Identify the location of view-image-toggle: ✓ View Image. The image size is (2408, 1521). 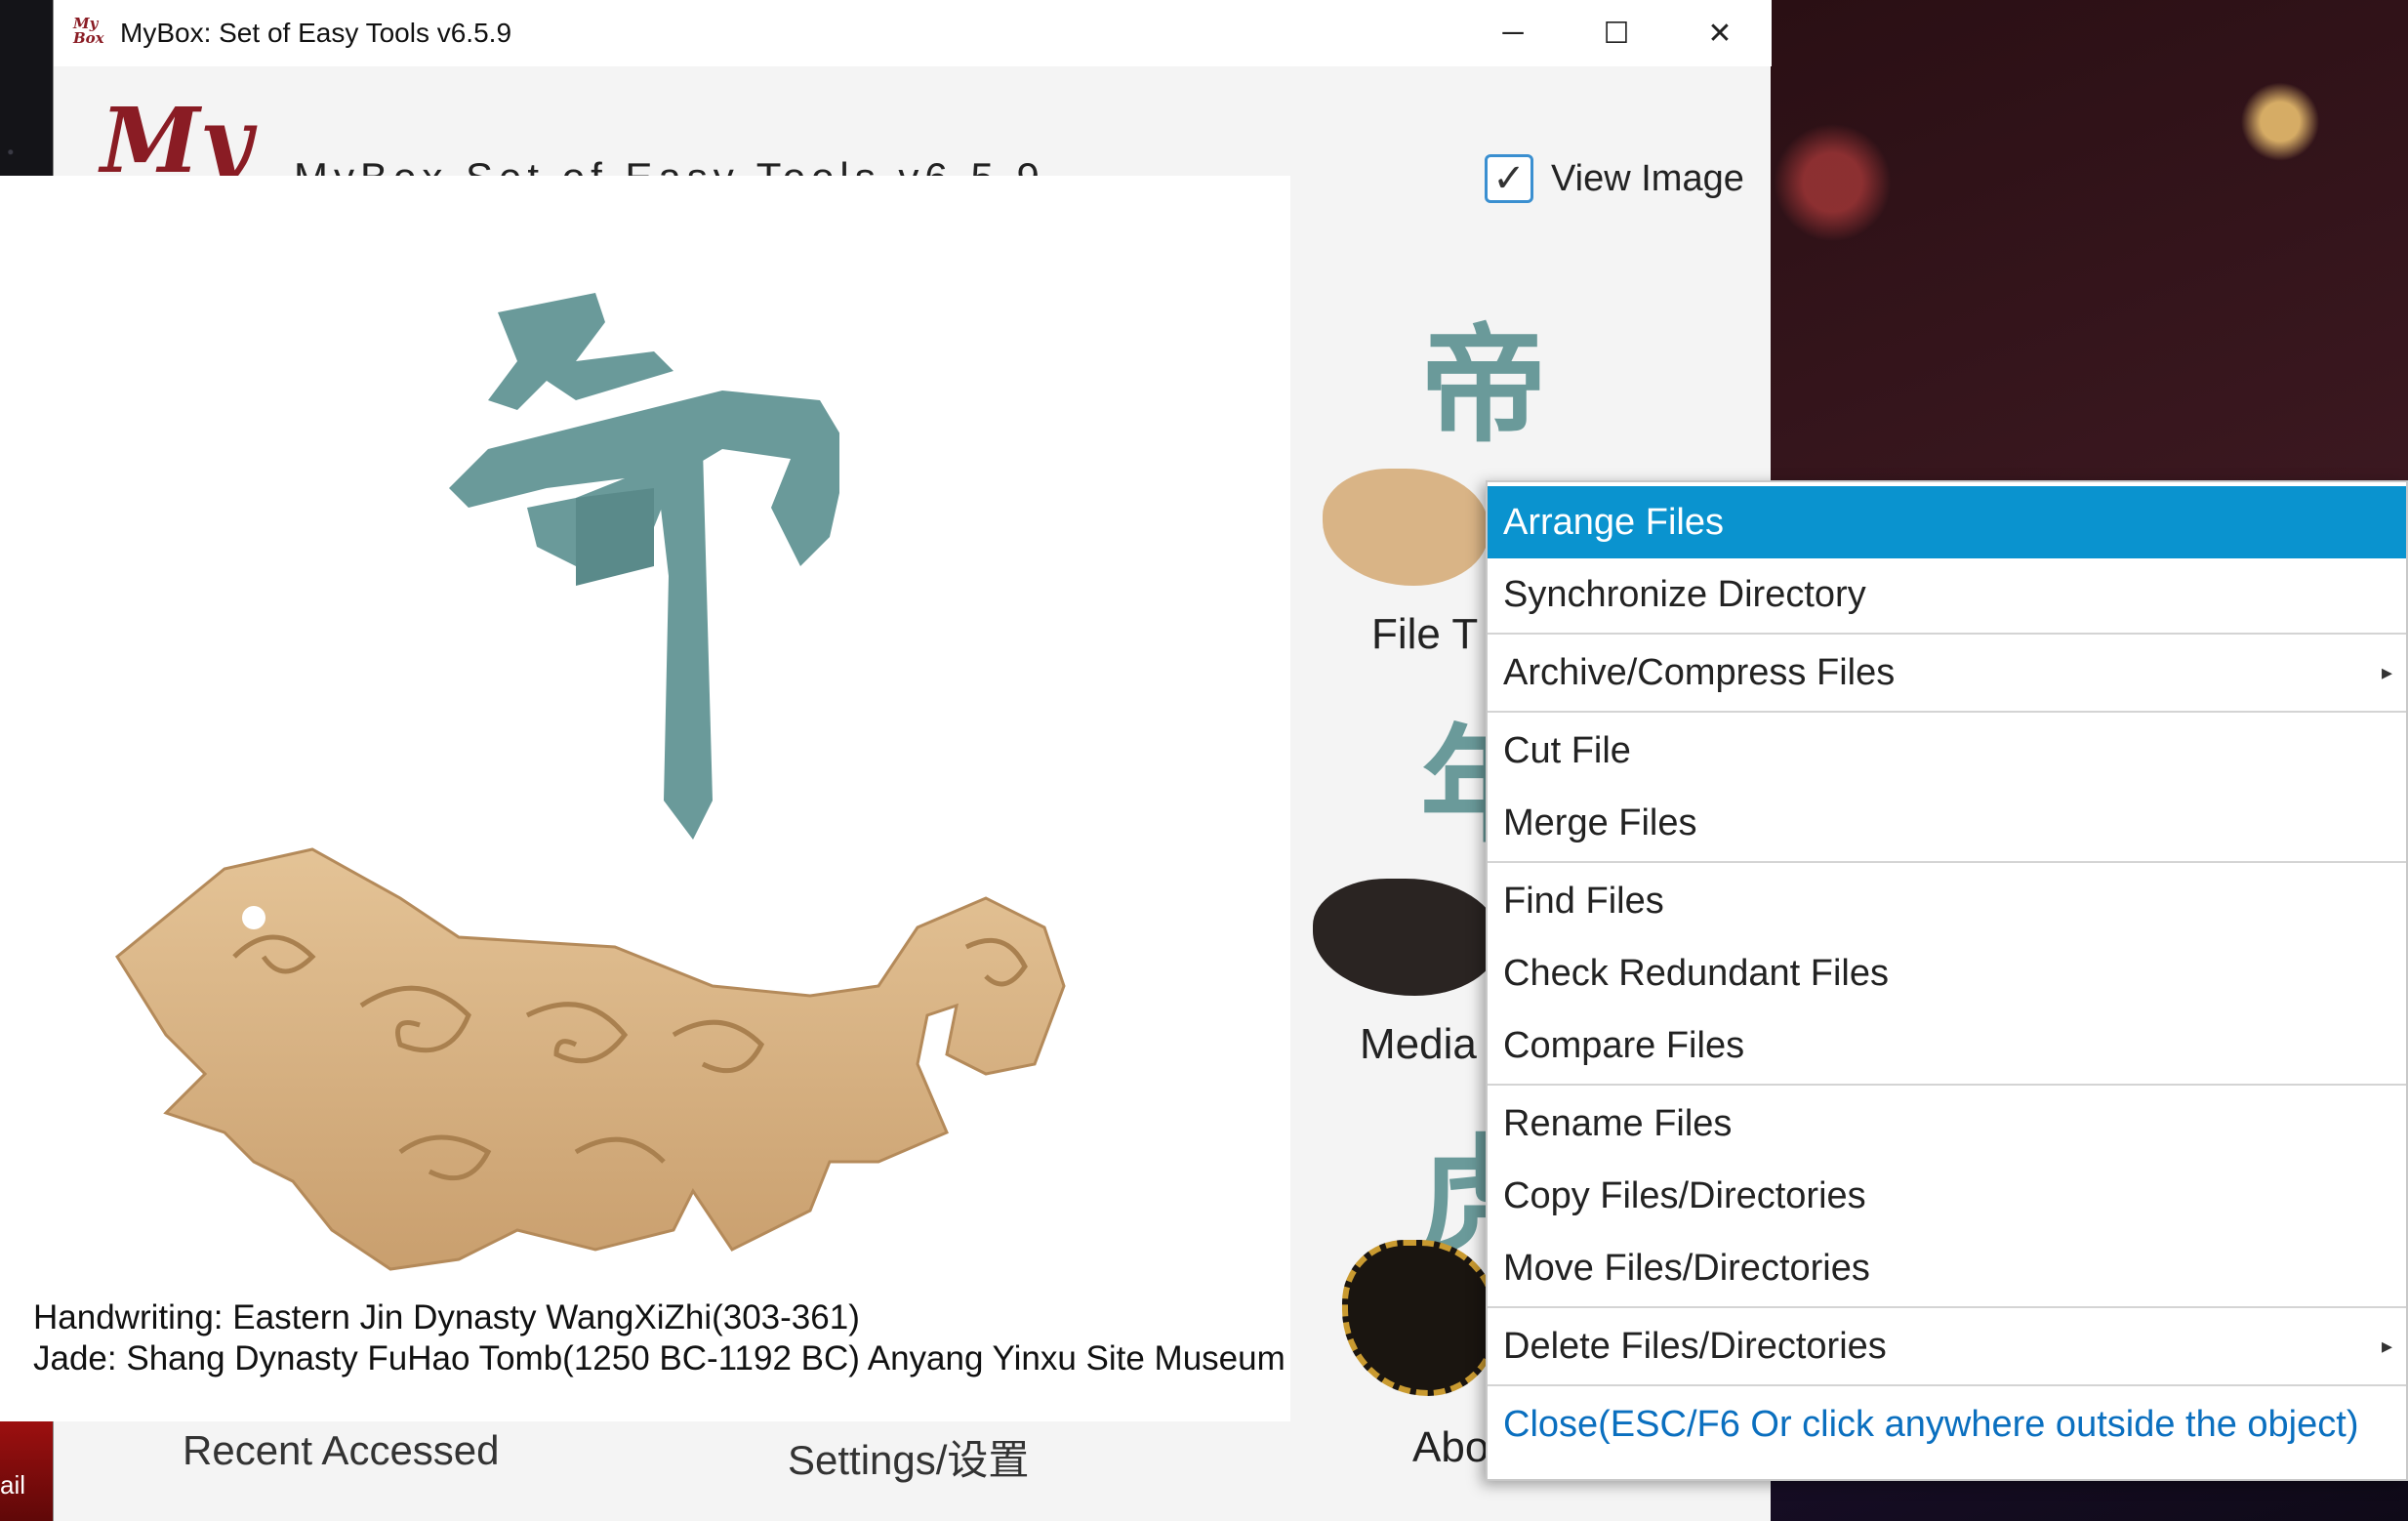
(1615, 178).